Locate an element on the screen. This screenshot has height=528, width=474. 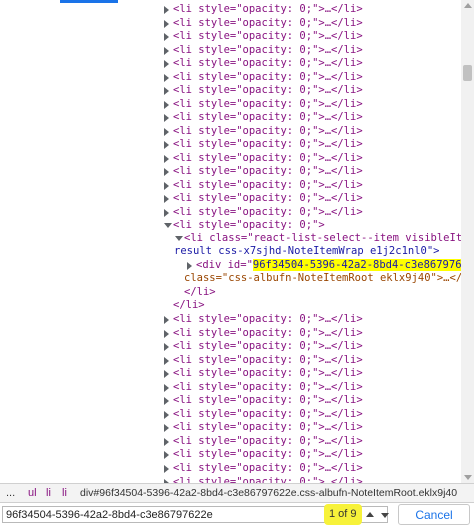
previous-match-button is located at coordinates (370, 515).